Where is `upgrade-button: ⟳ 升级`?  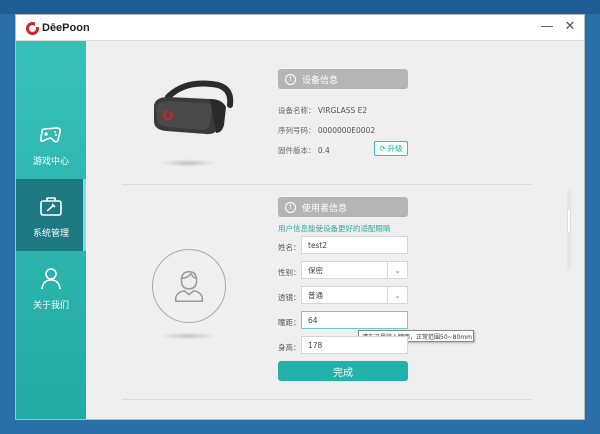
upgrade-button: ⟳ 升级 is located at coordinates (391, 148).